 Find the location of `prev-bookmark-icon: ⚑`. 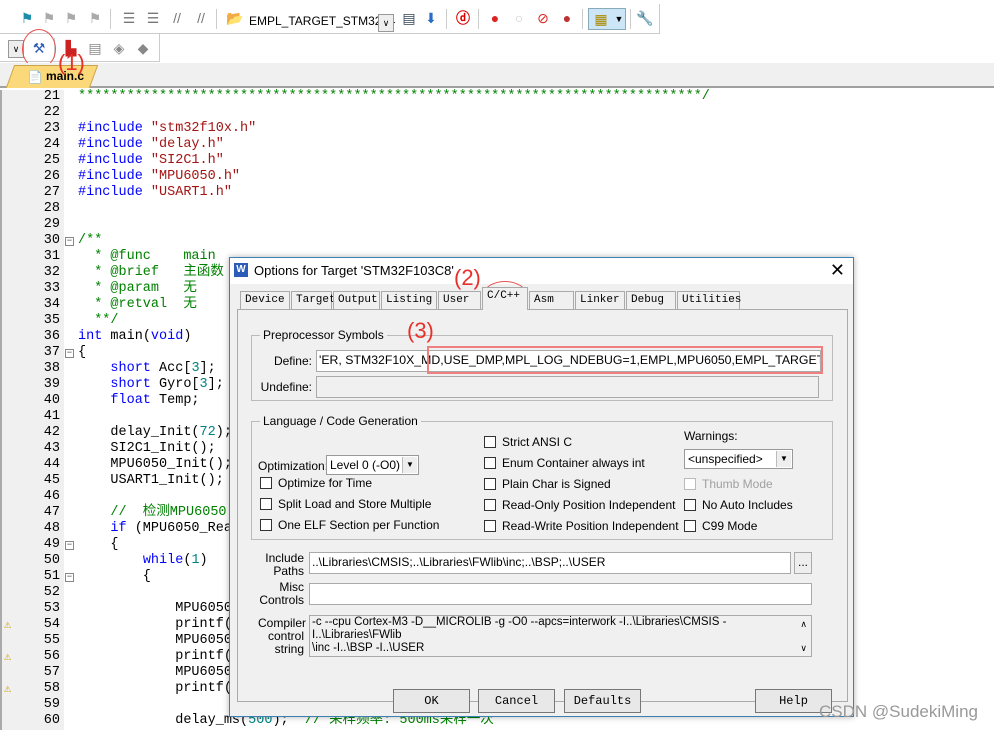

prev-bookmark-icon: ⚑ is located at coordinates (49, 18).